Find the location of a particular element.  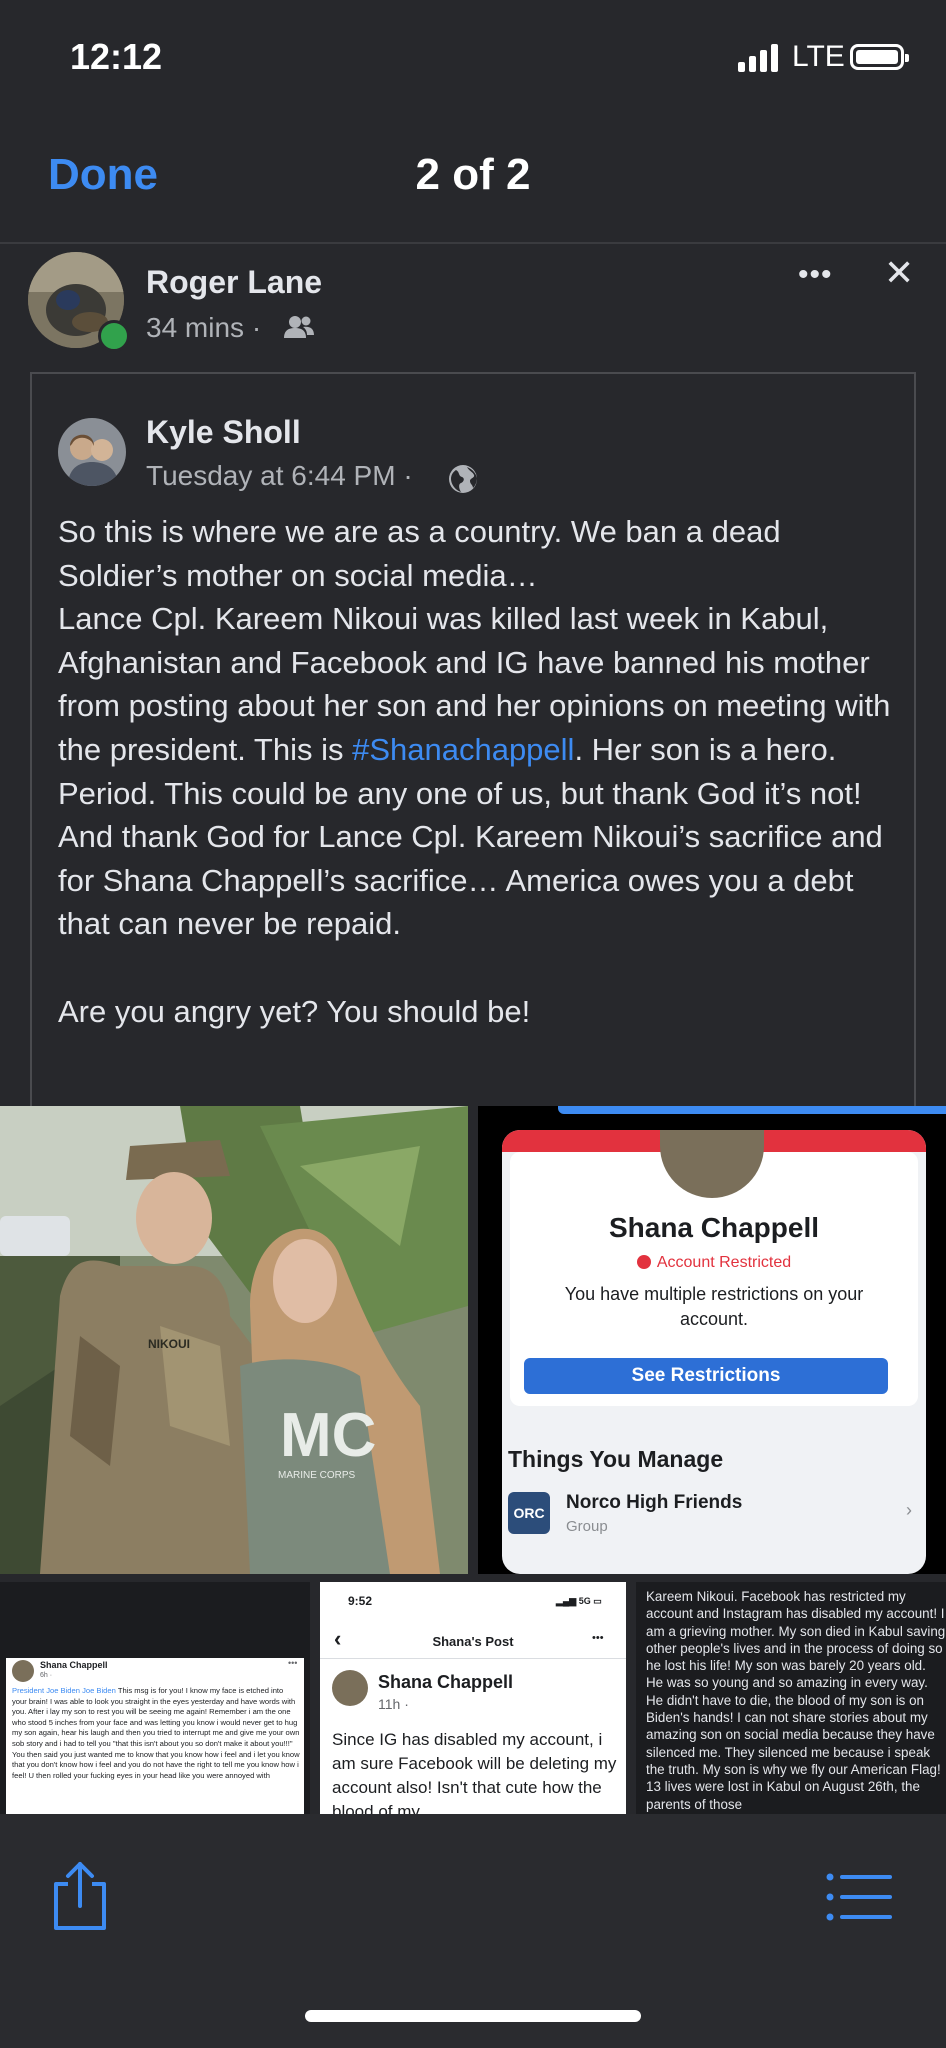

shared-author-avatar is located at coordinates (92, 452).